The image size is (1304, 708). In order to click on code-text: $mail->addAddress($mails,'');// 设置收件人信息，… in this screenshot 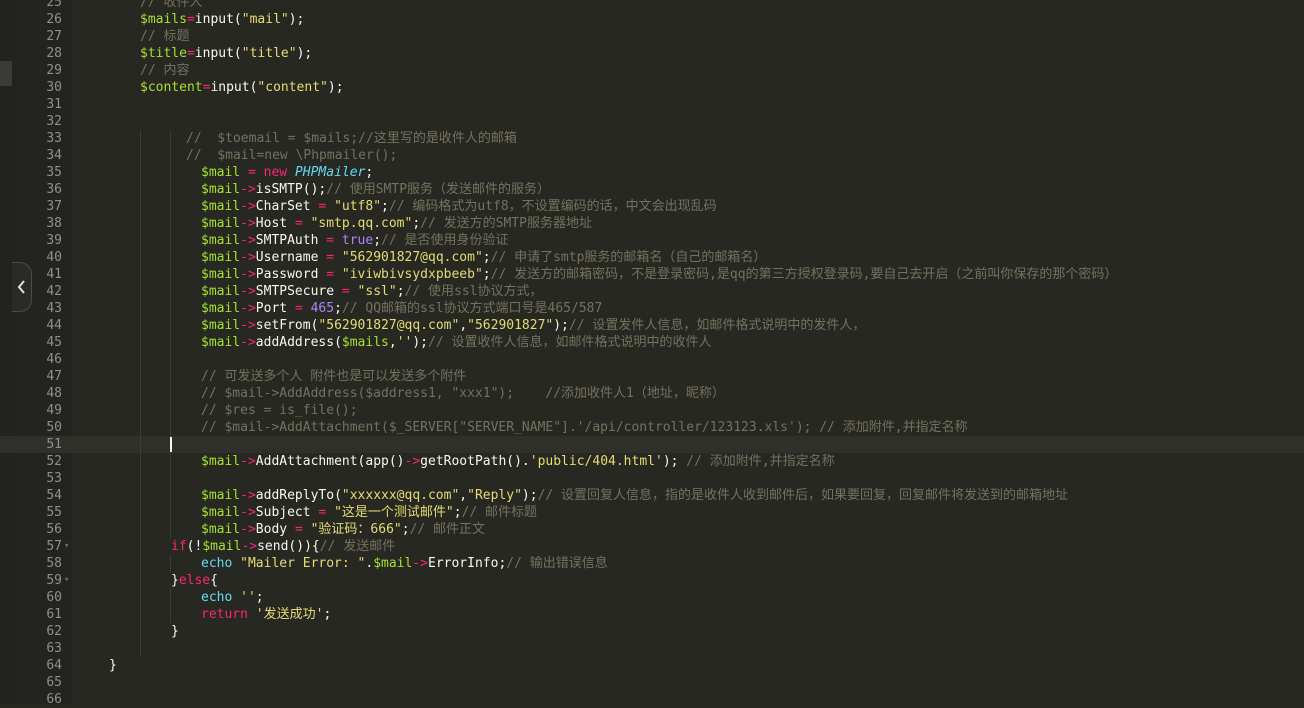, I will do `click(456, 342)`.